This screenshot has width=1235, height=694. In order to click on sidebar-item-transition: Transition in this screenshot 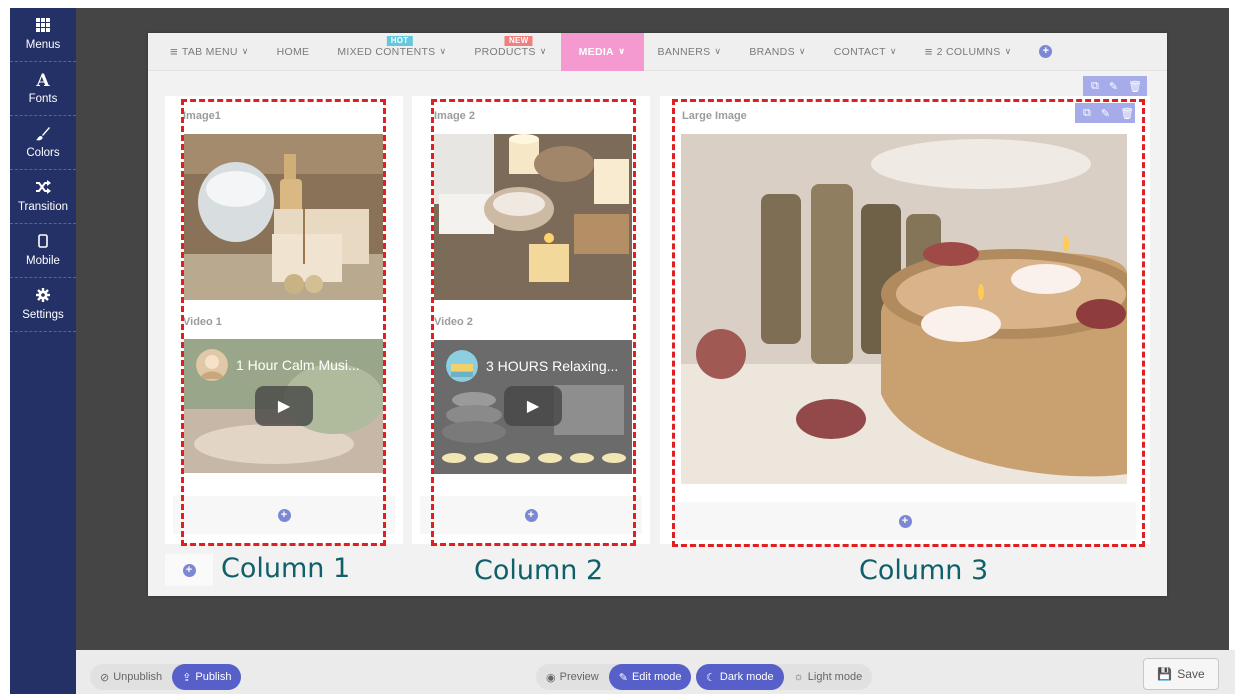, I will do `click(43, 197)`.